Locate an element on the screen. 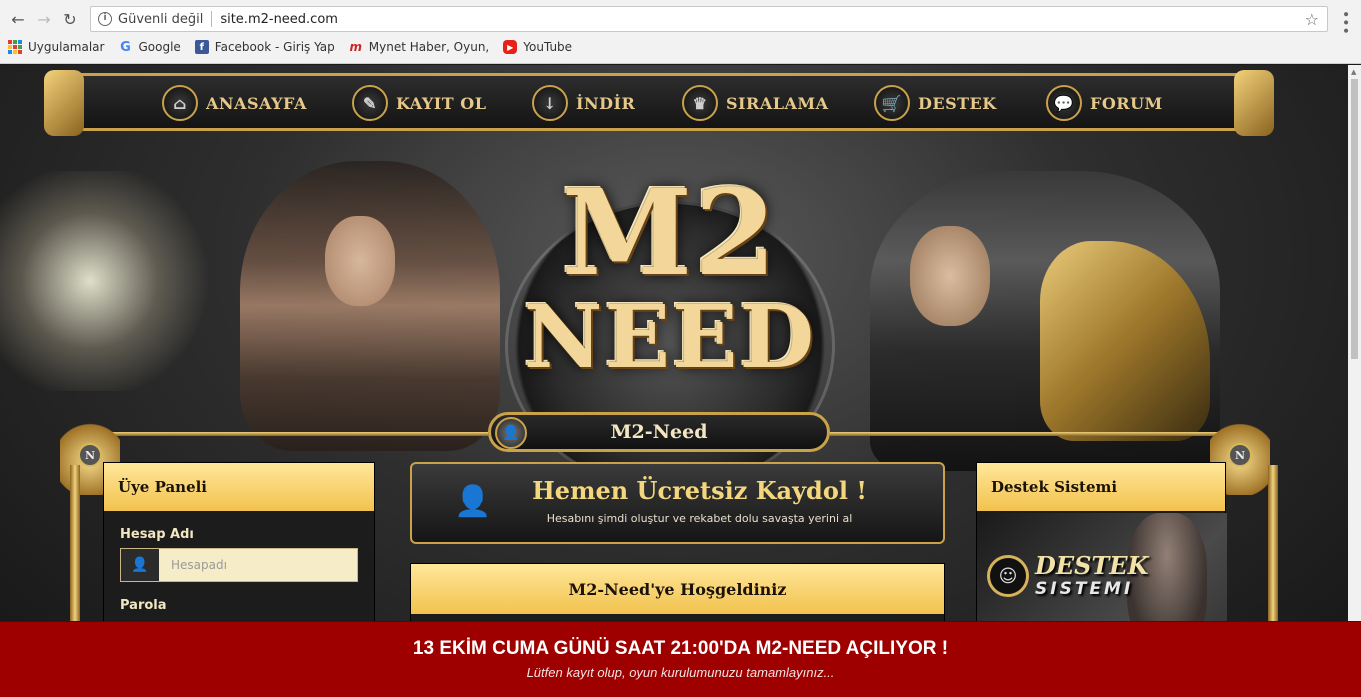 The image size is (1361, 697). bookmark-label: YouTube is located at coordinates (548, 47).